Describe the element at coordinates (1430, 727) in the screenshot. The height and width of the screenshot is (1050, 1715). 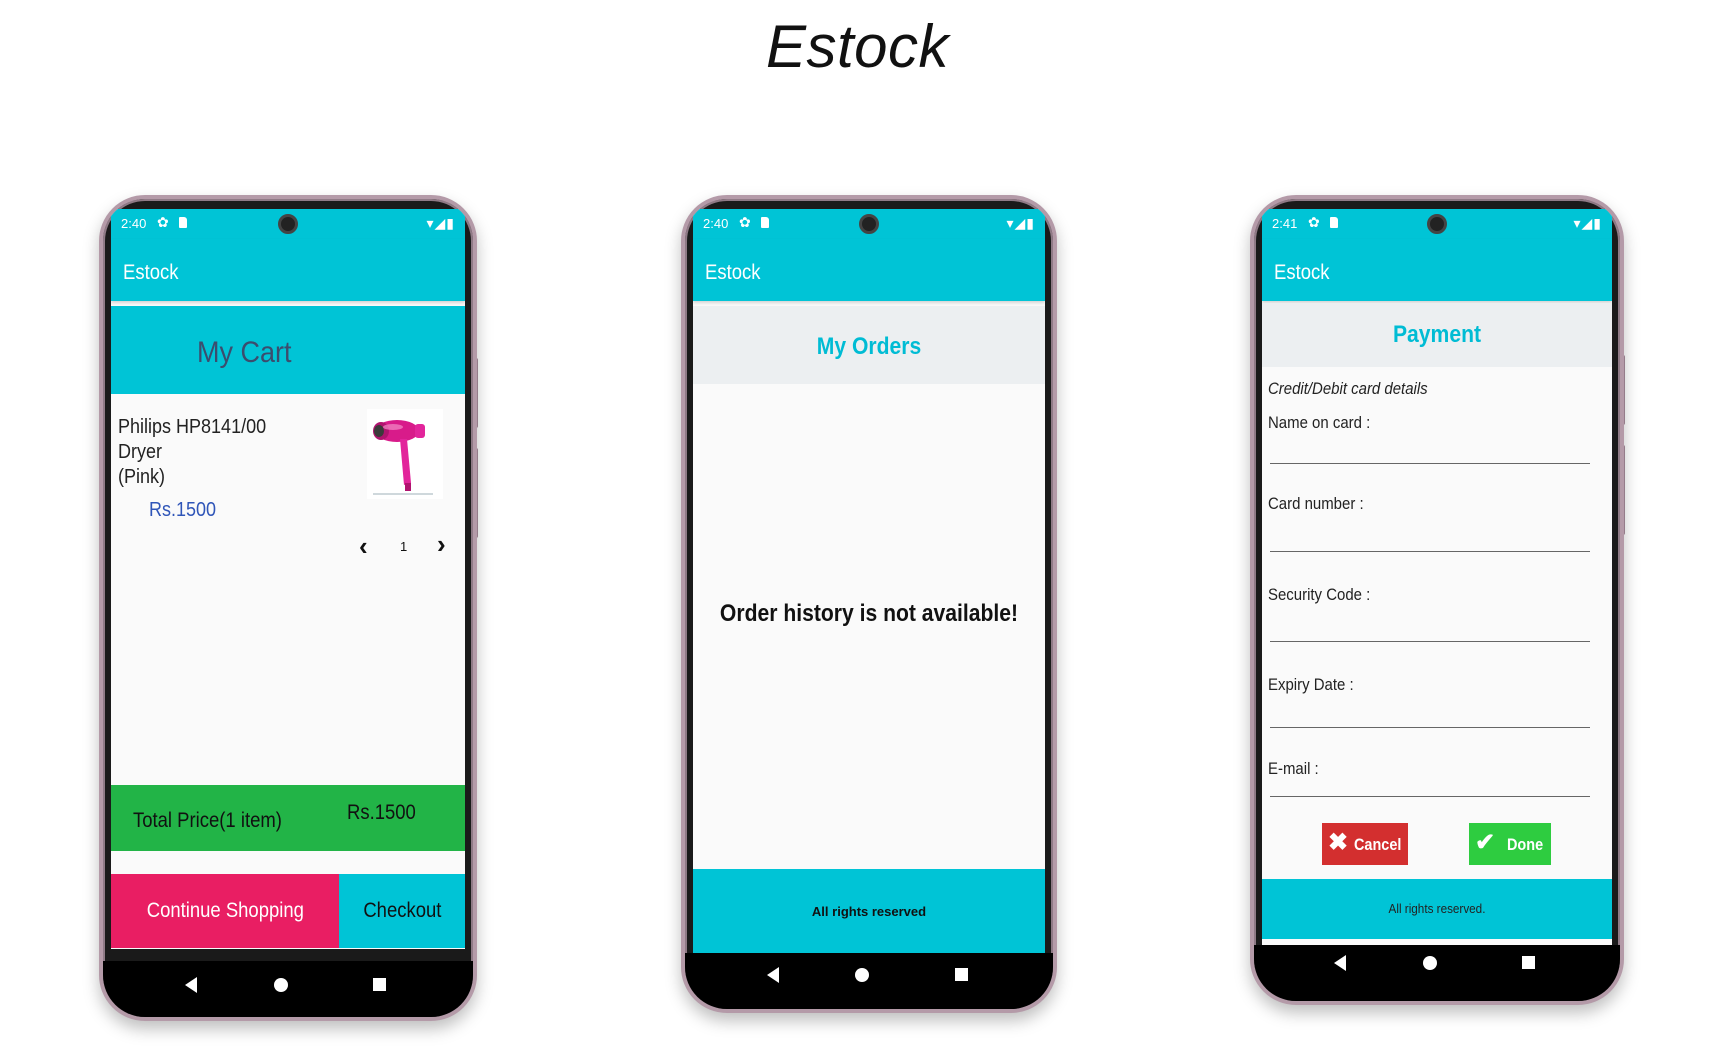
I see `expiry-date-underline` at that location.